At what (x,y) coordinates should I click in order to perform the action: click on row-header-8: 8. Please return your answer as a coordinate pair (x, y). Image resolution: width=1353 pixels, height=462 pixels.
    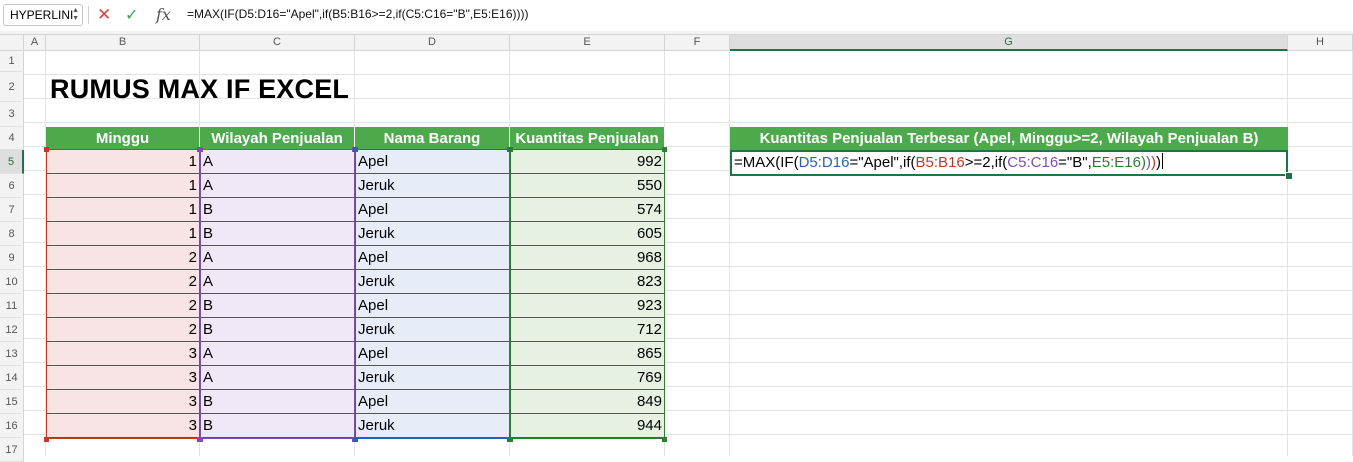
    Looking at the image, I should click on (12, 234).